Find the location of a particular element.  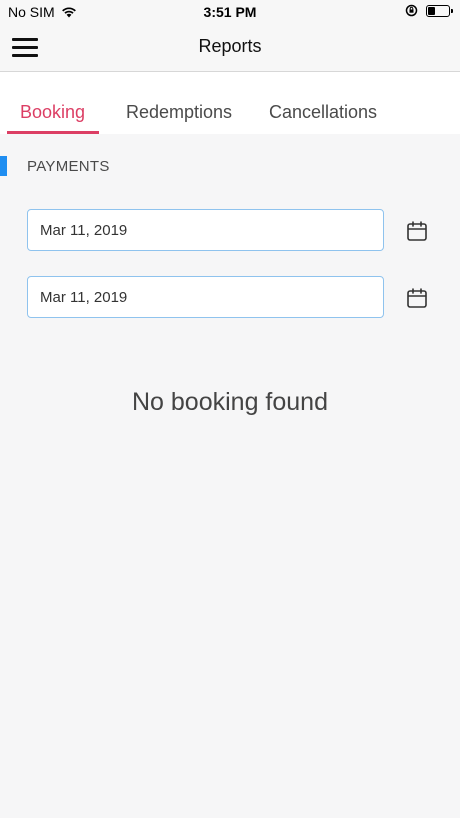

page-title: Reports is located at coordinates (230, 46).